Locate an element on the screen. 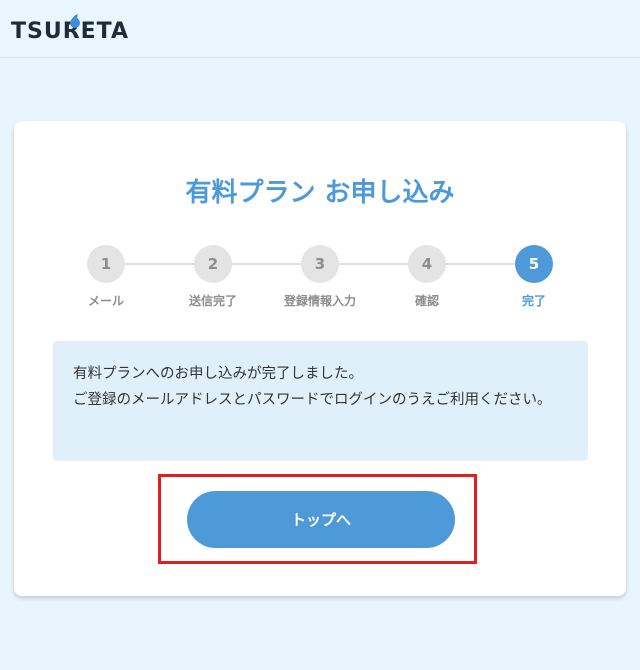 The width and height of the screenshot is (640, 670). site-header: TSURETA is located at coordinates (320, 29).